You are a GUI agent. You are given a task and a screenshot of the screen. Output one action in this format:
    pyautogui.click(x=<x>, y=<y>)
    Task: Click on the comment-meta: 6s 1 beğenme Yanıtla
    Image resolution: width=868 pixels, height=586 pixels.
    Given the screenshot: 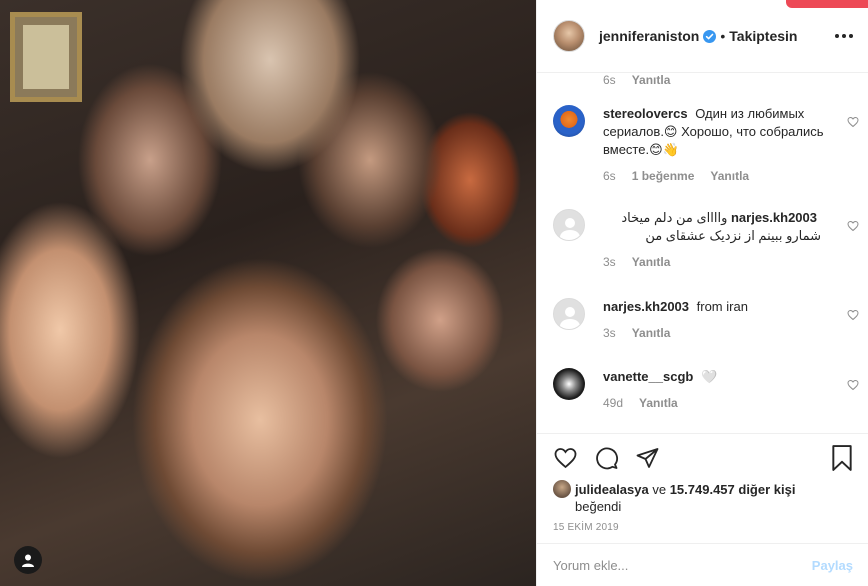 What is the action you would take?
    pyautogui.click(x=728, y=176)
    